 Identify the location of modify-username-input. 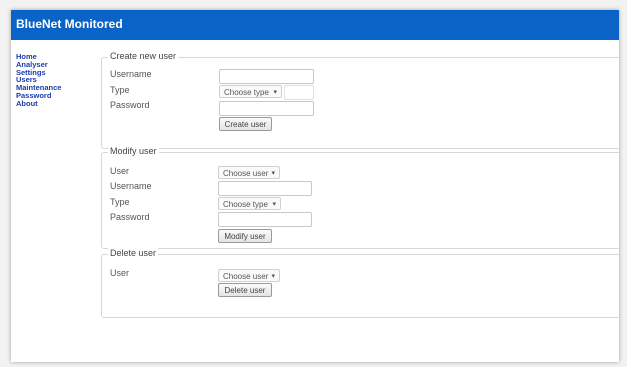
(265, 188).